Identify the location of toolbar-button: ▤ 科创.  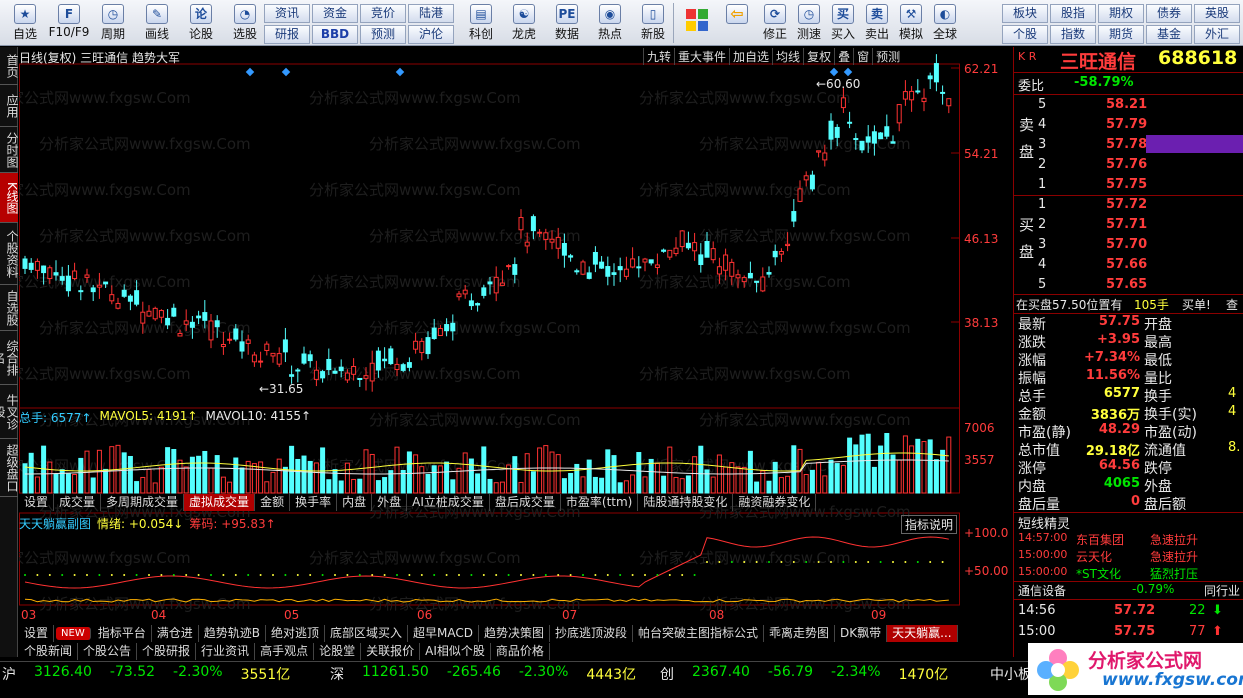
(481, 23).